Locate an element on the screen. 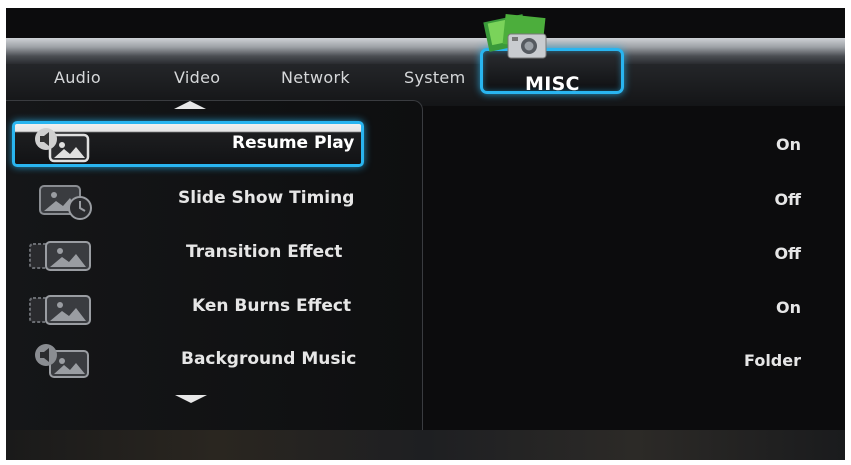 The image size is (851, 465). menu-item-transition-effect: Transition Effect Off is located at coordinates (425, 253).